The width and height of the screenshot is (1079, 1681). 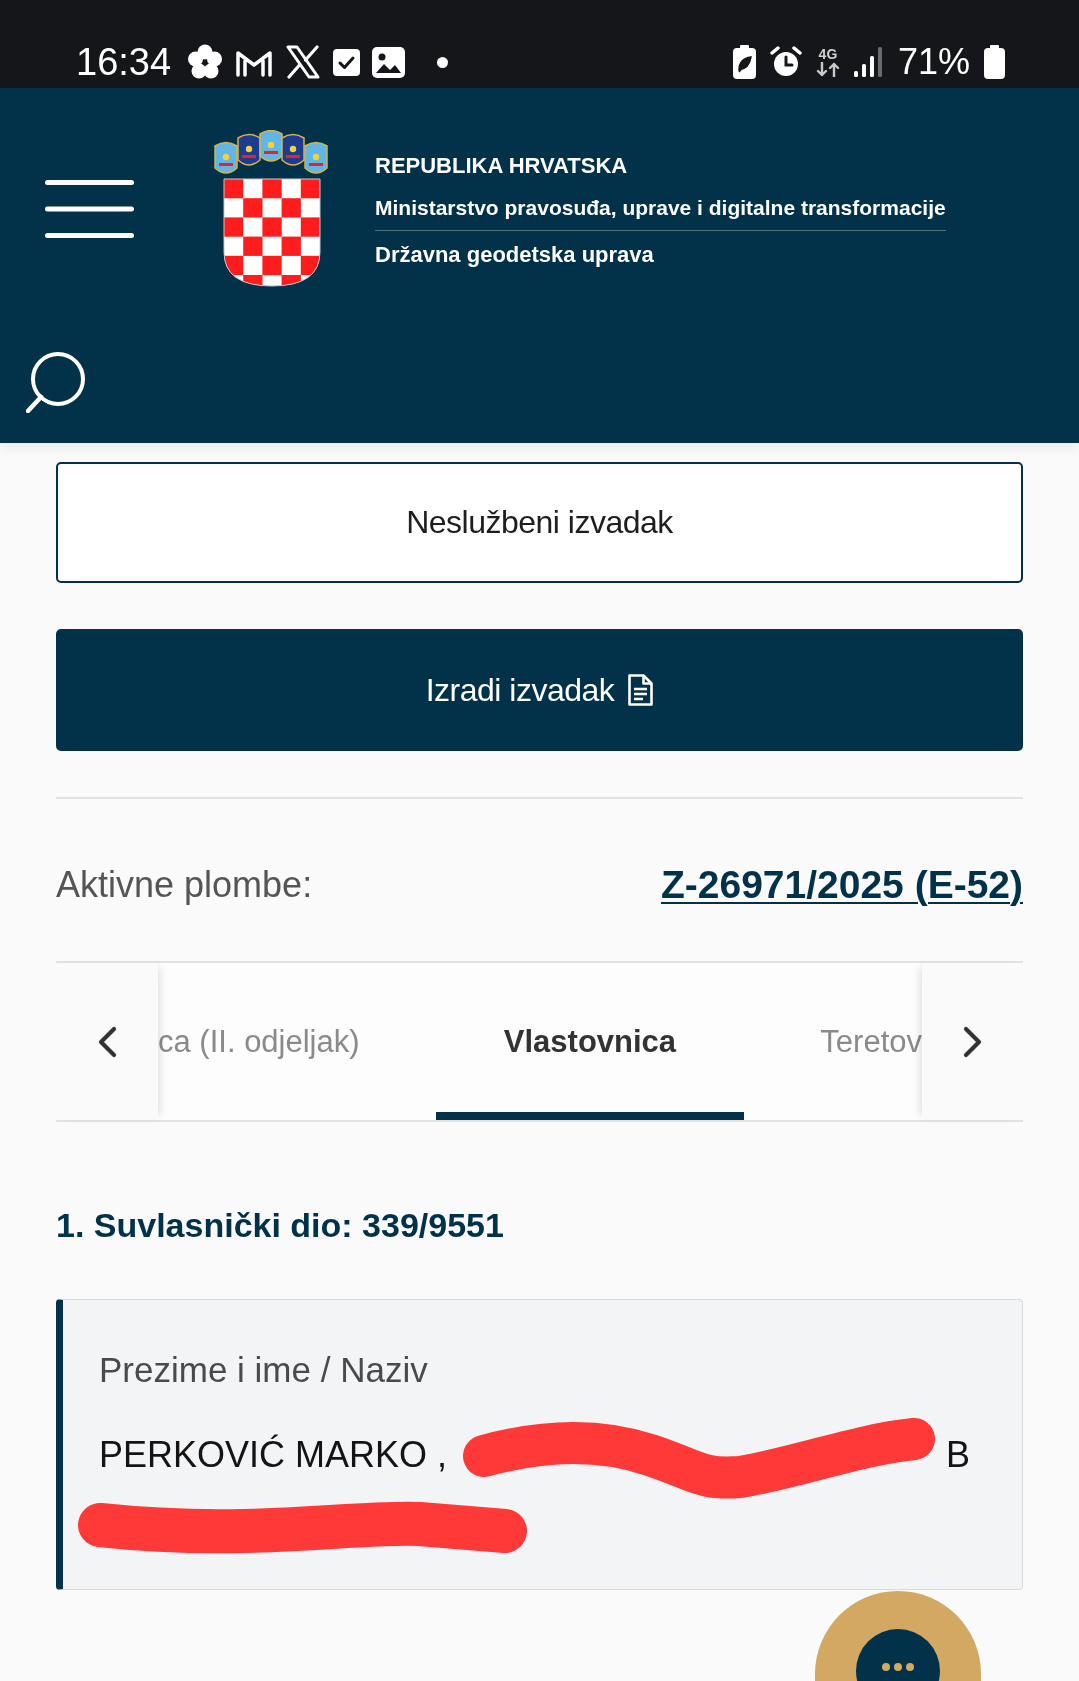 I want to click on menu-icon, so click(x=89, y=209).